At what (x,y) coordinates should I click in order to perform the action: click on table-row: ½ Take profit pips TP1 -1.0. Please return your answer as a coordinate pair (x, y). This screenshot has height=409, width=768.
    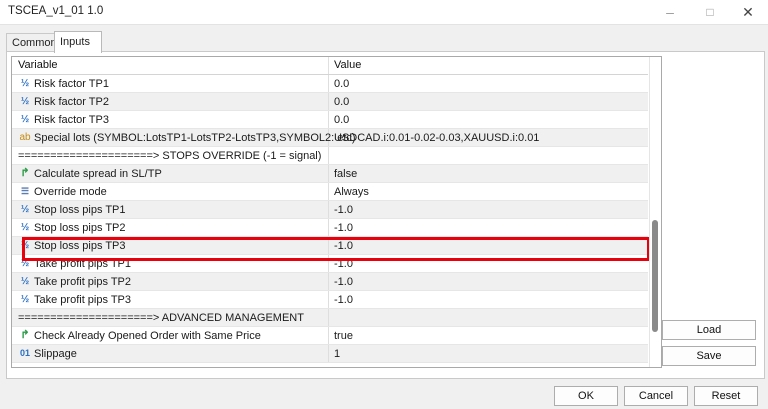
    Looking at the image, I should click on (330, 264).